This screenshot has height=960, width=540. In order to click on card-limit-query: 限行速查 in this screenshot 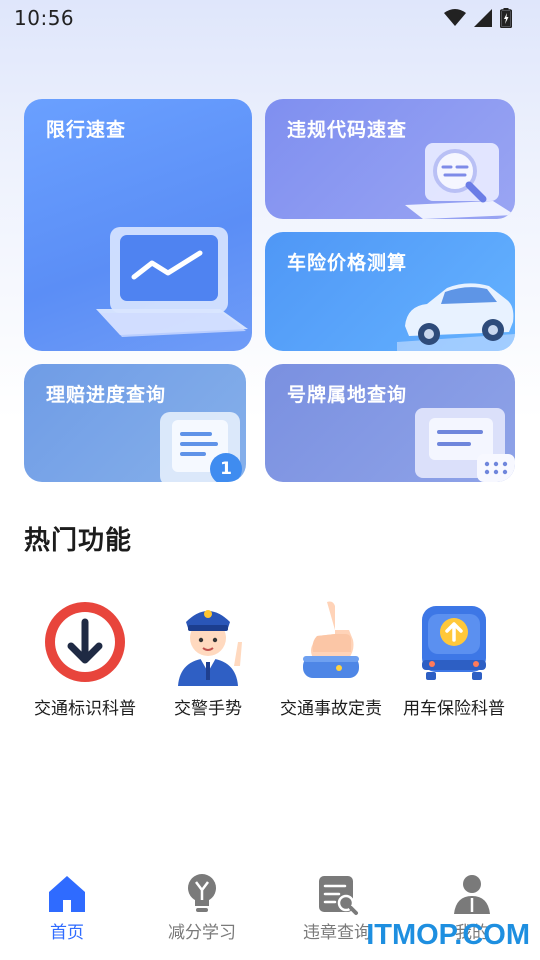, I will do `click(138, 225)`.